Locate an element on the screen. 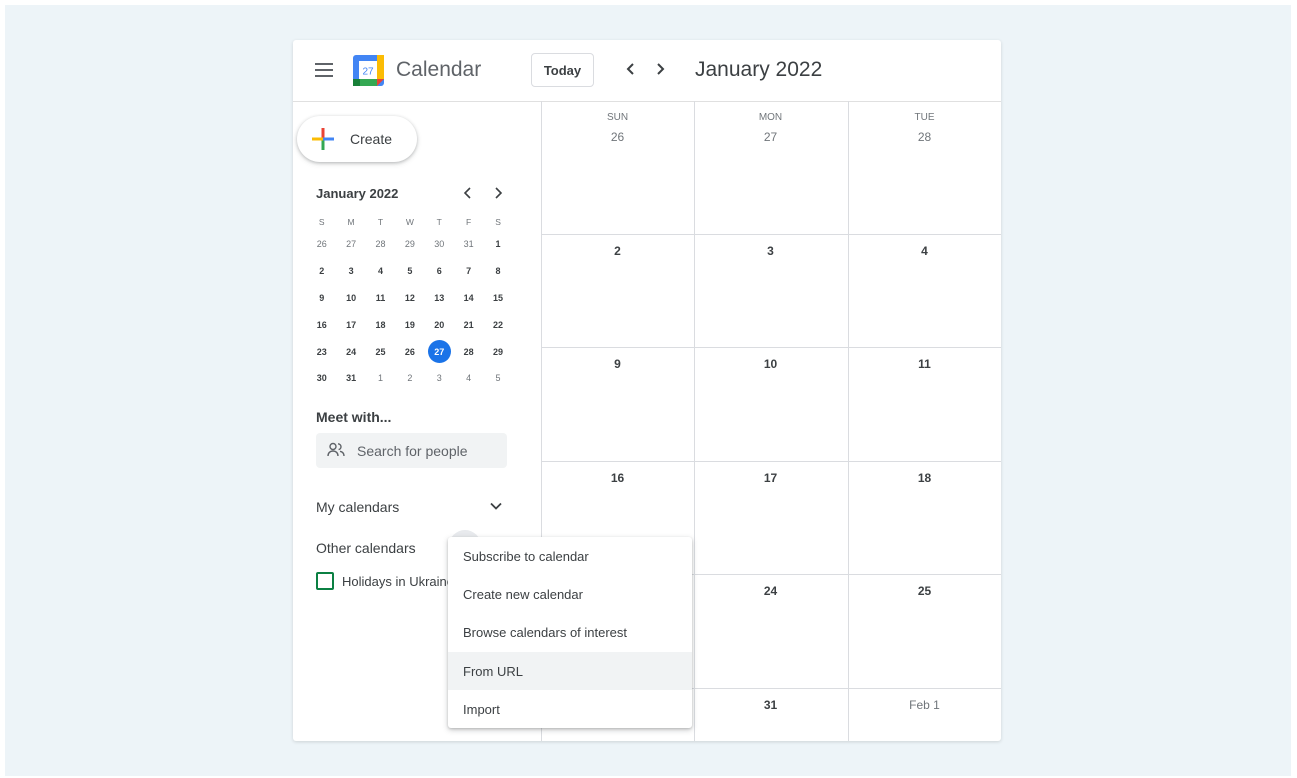 Image resolution: width=1297 pixels, height=778 pixels. create-button: Create is located at coordinates (357, 139).